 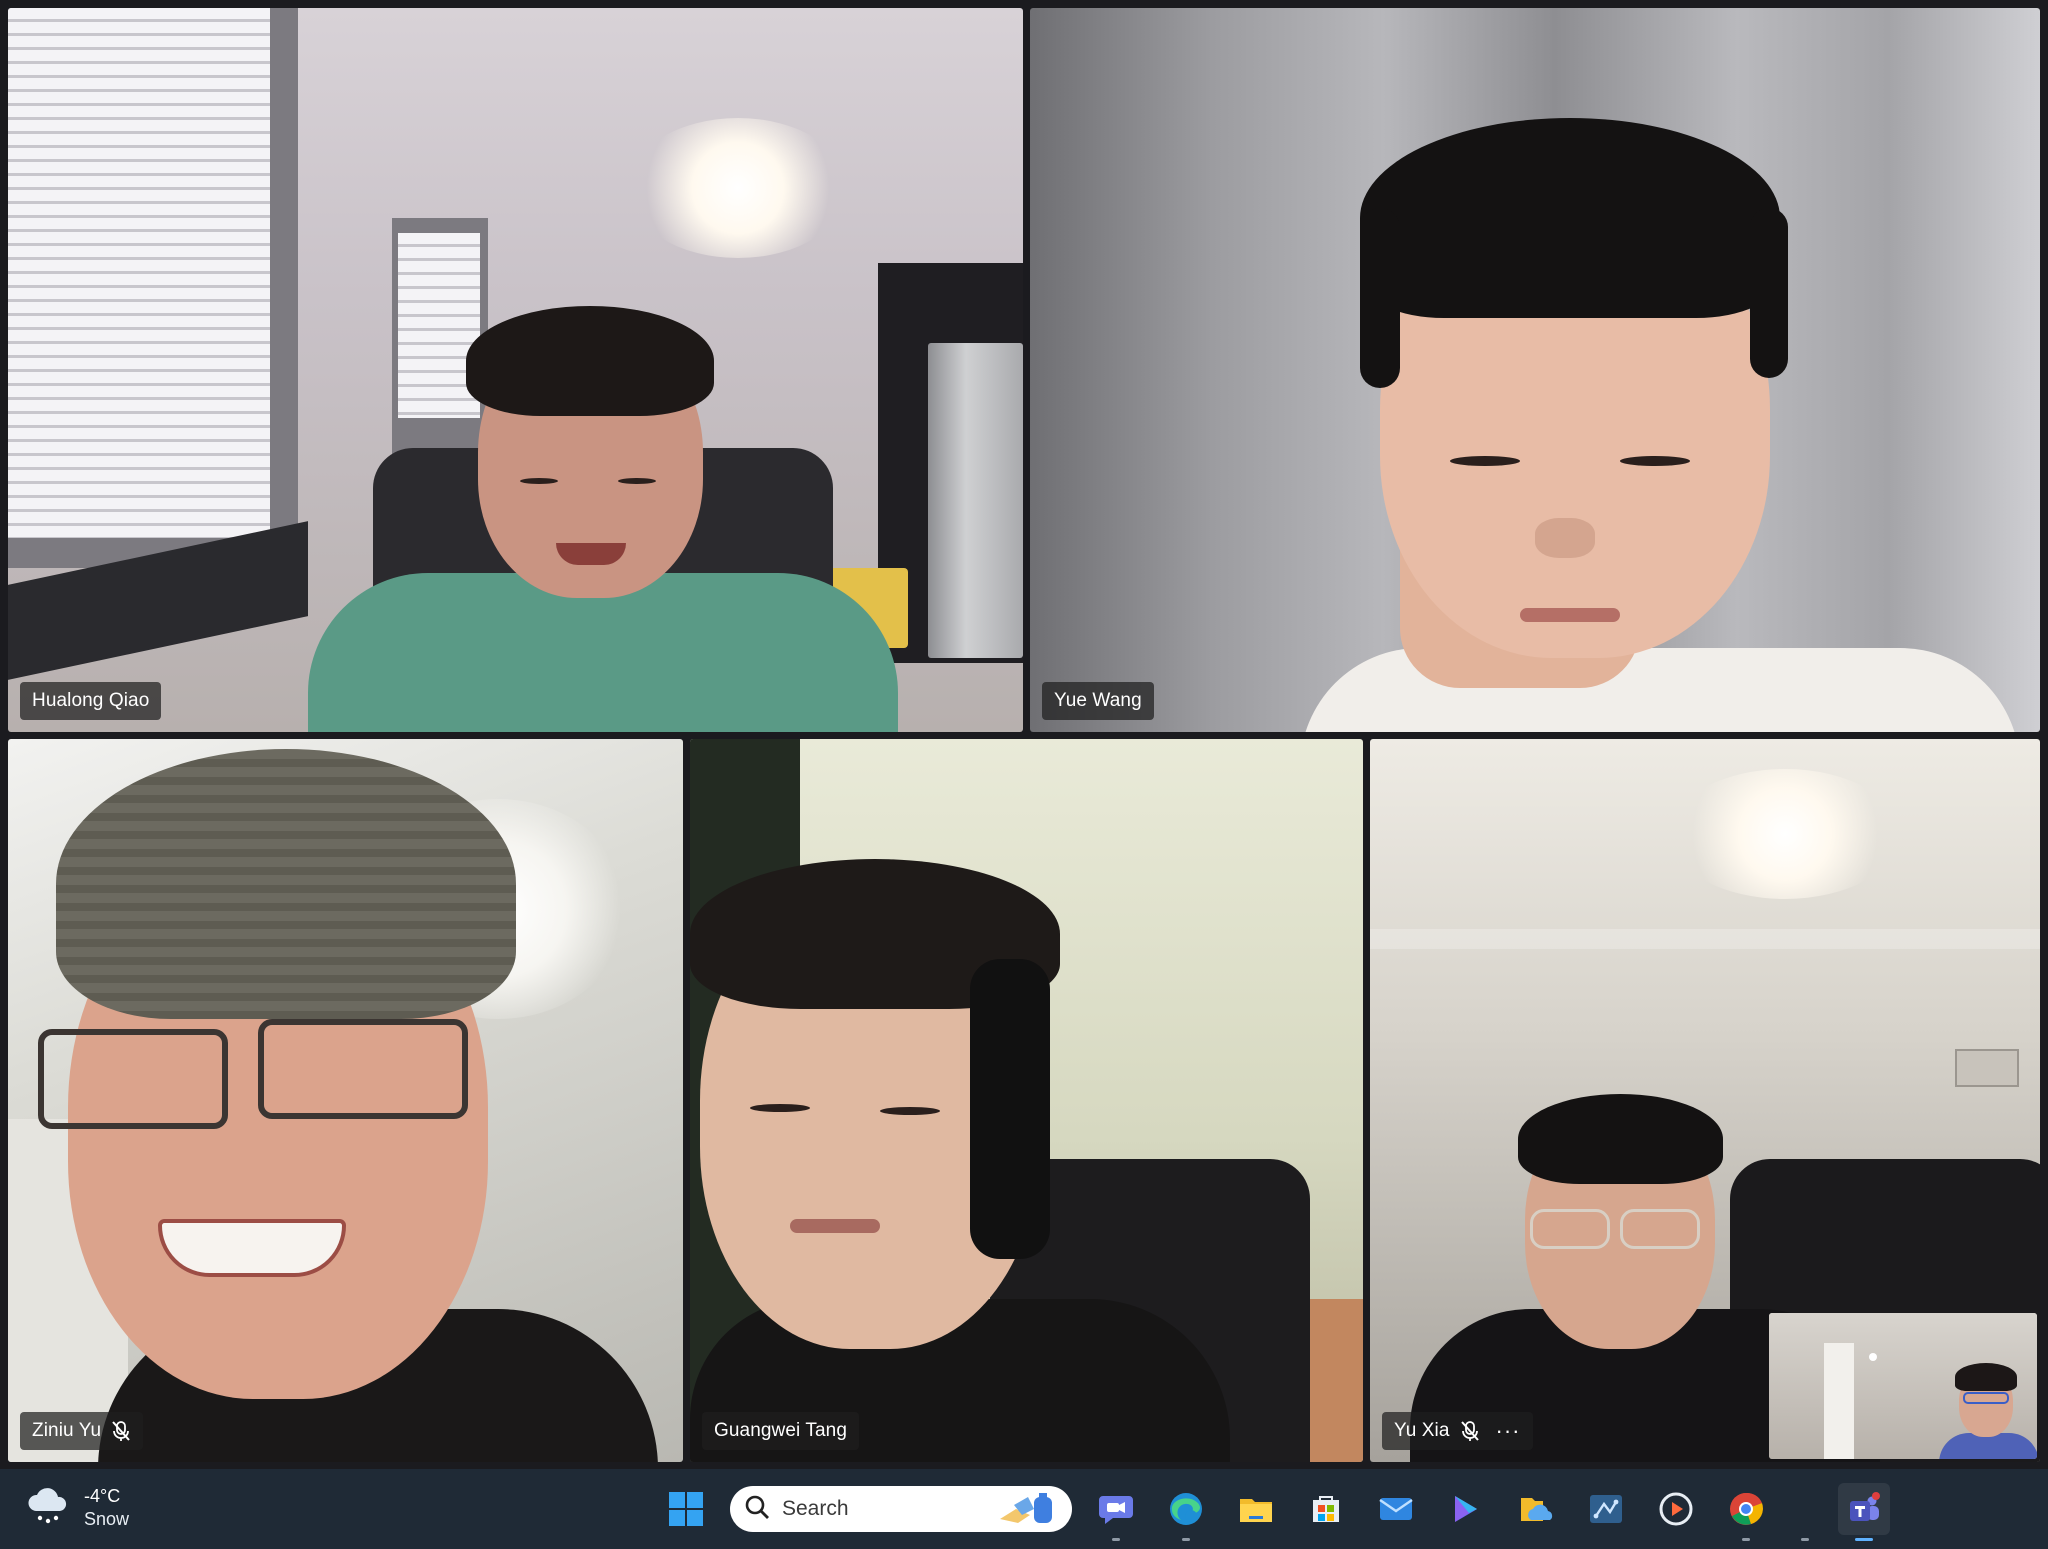 I want to click on weather-temperature: -4°C, so click(x=102, y=1496).